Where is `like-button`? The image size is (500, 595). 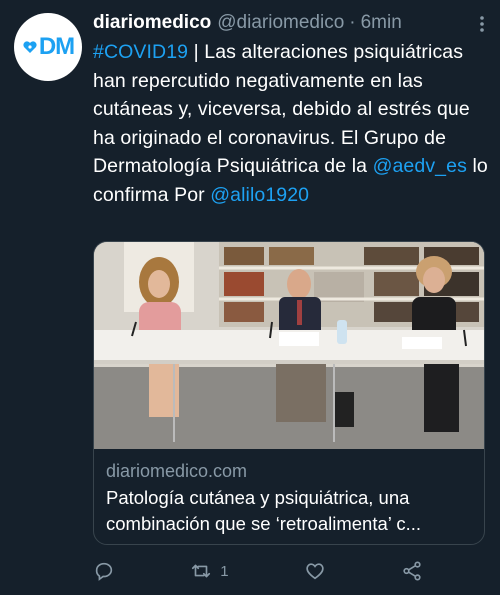
like-button is located at coordinates (315, 571).